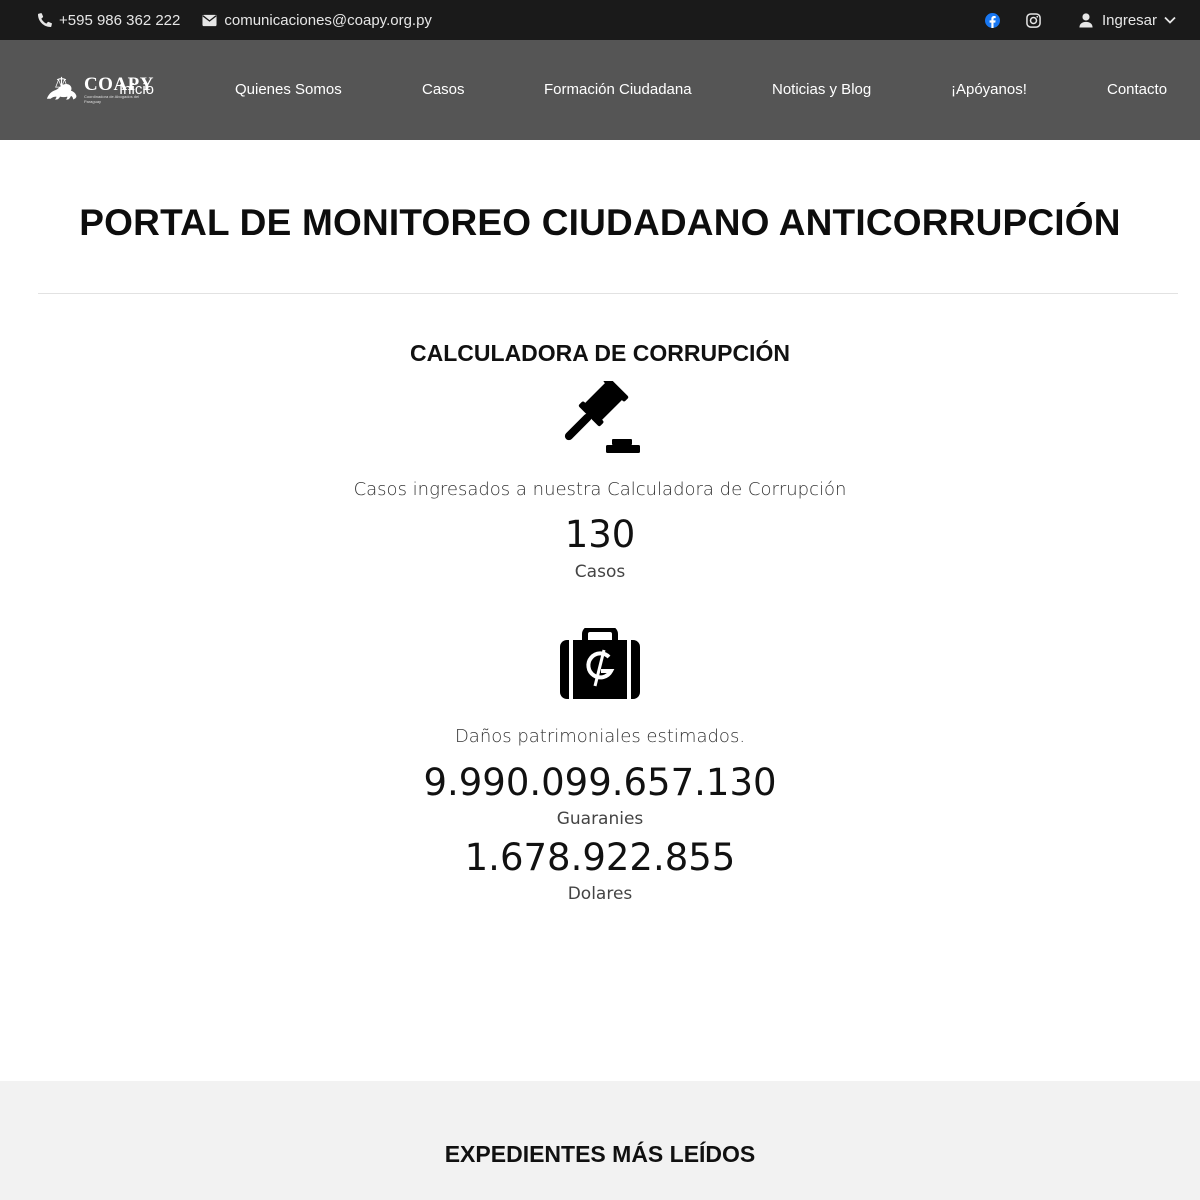 This screenshot has height=1200, width=1200. What do you see at coordinates (1086, 20) in the screenshot?
I see `user-icon` at bounding box center [1086, 20].